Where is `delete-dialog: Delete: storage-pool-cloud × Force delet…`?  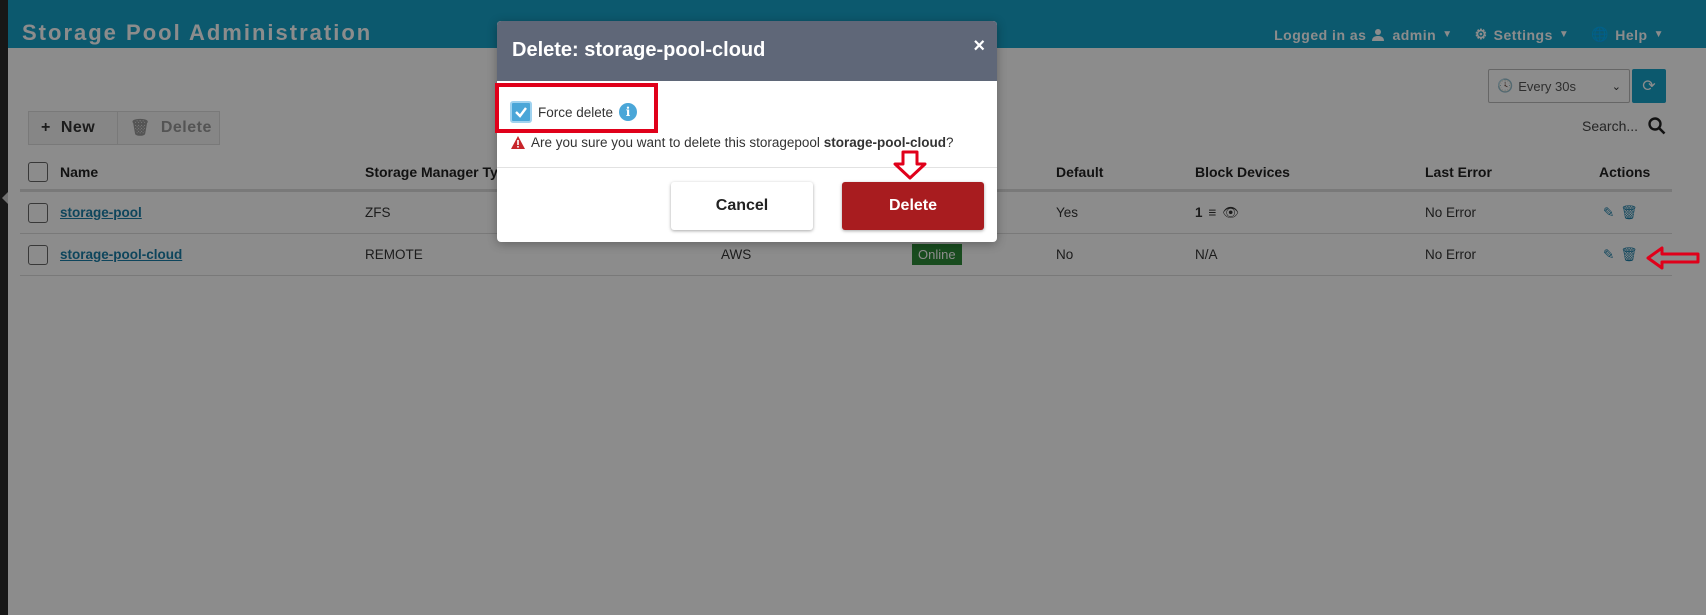
delete-dialog: Delete: storage-pool-cloud × Force delet… is located at coordinates (746, 131).